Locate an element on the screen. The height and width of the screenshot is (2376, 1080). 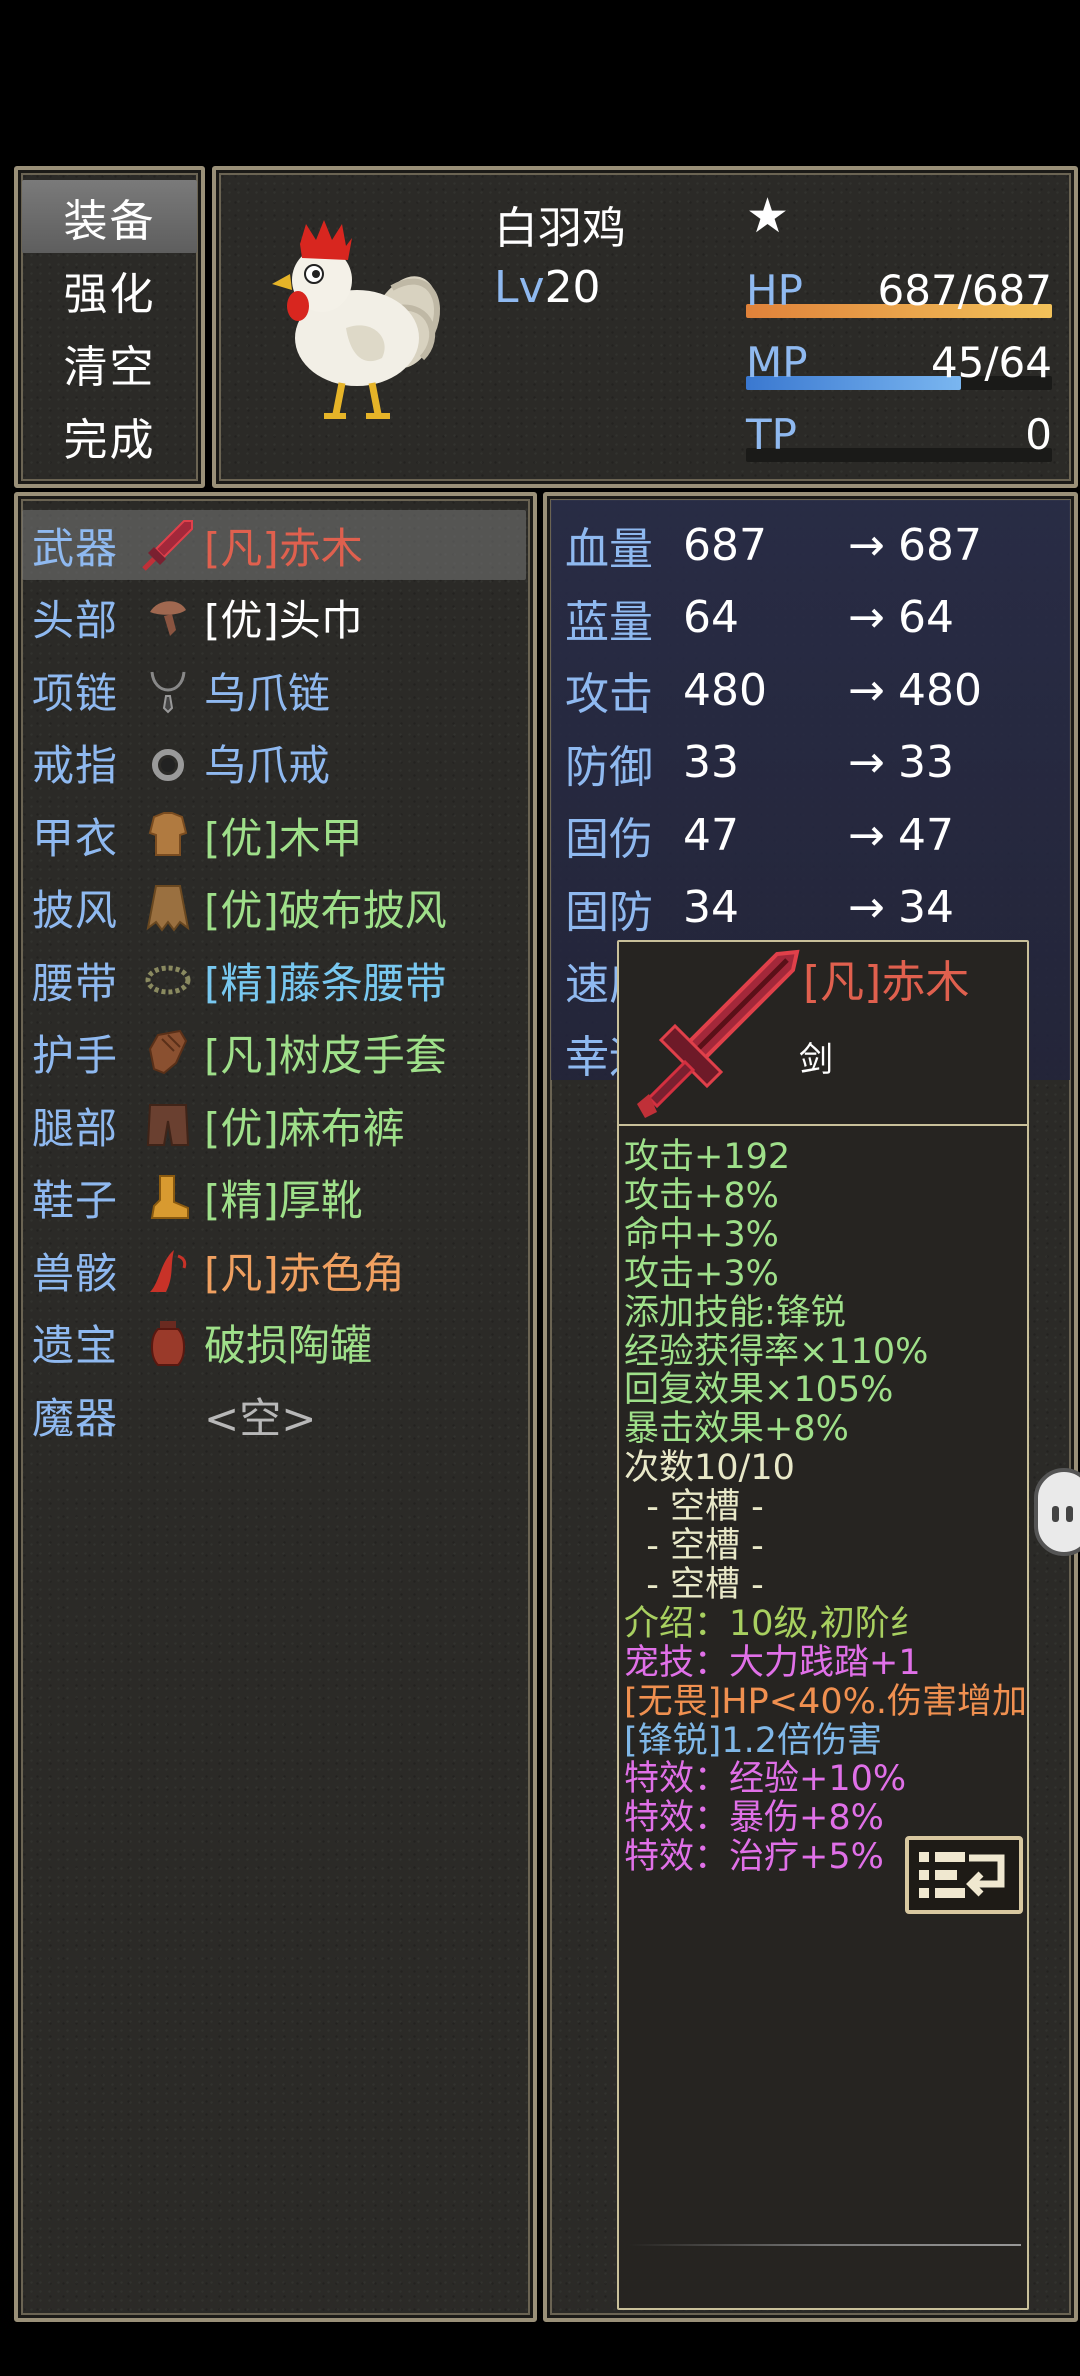
jar-icon is located at coordinates (168, 1343).